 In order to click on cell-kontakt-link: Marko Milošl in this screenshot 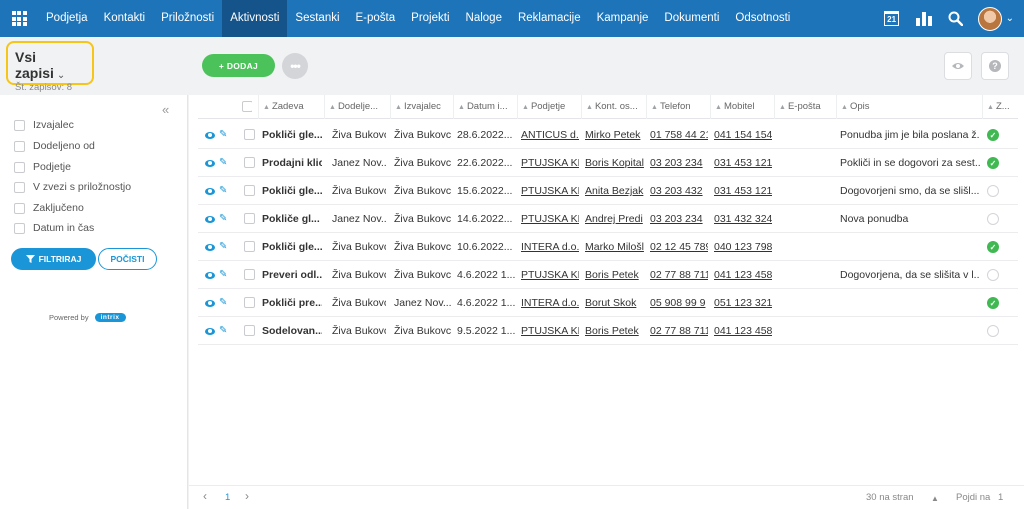, I will do `click(612, 247)`.